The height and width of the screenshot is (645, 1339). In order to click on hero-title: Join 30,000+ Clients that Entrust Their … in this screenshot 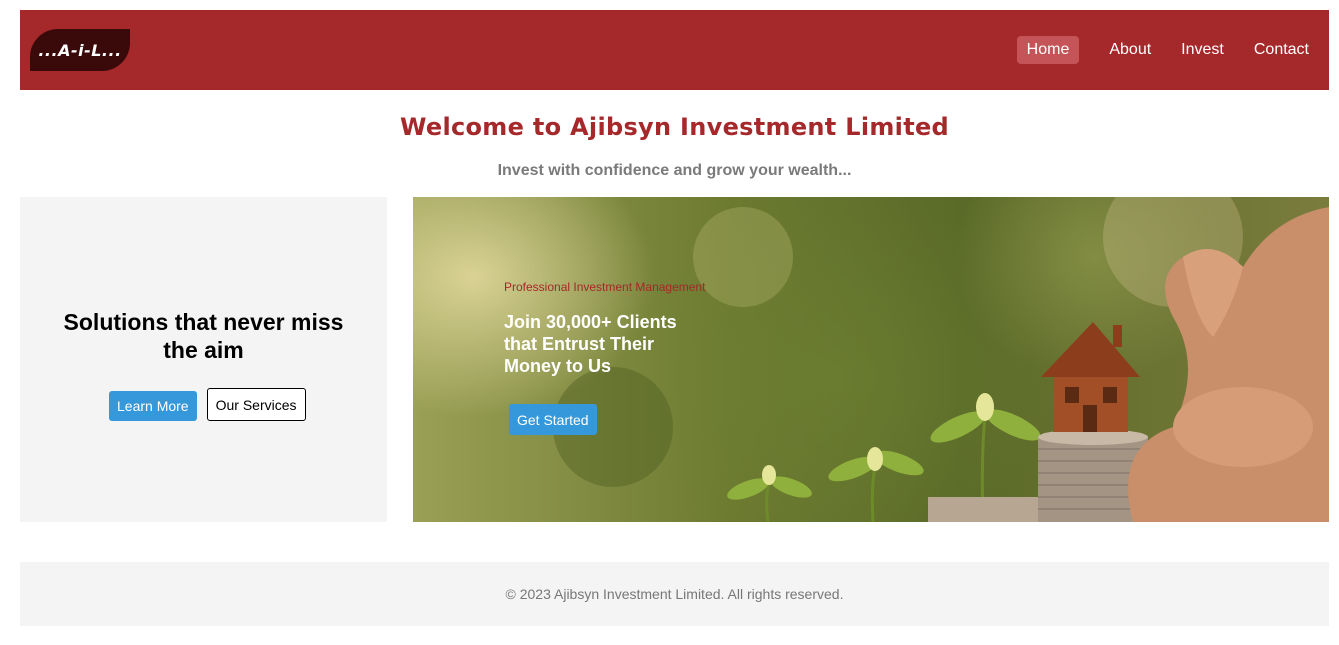, I will do `click(590, 344)`.